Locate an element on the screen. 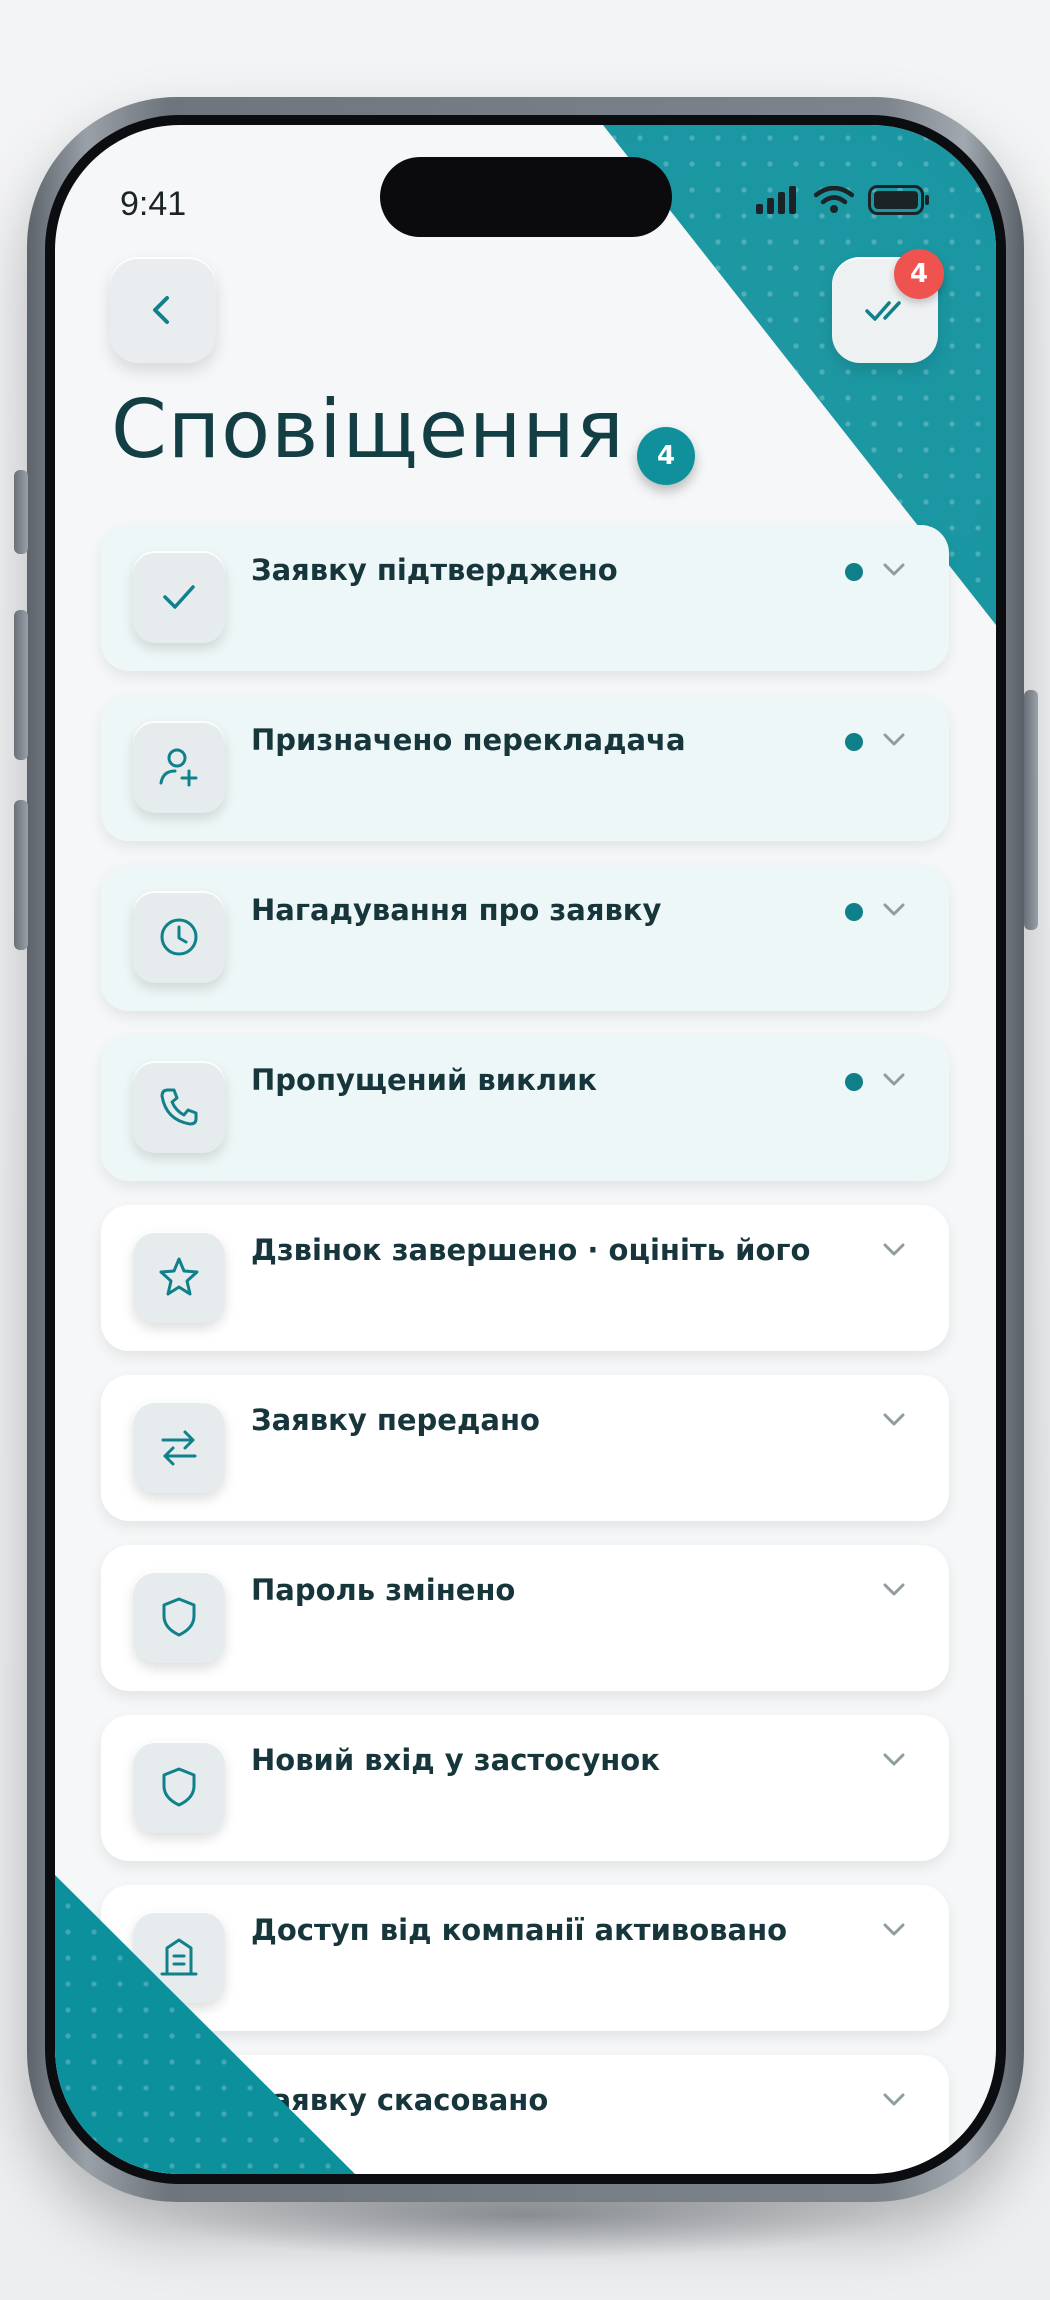 This screenshot has width=1050, height=2300. power-button is located at coordinates (1031, 810).